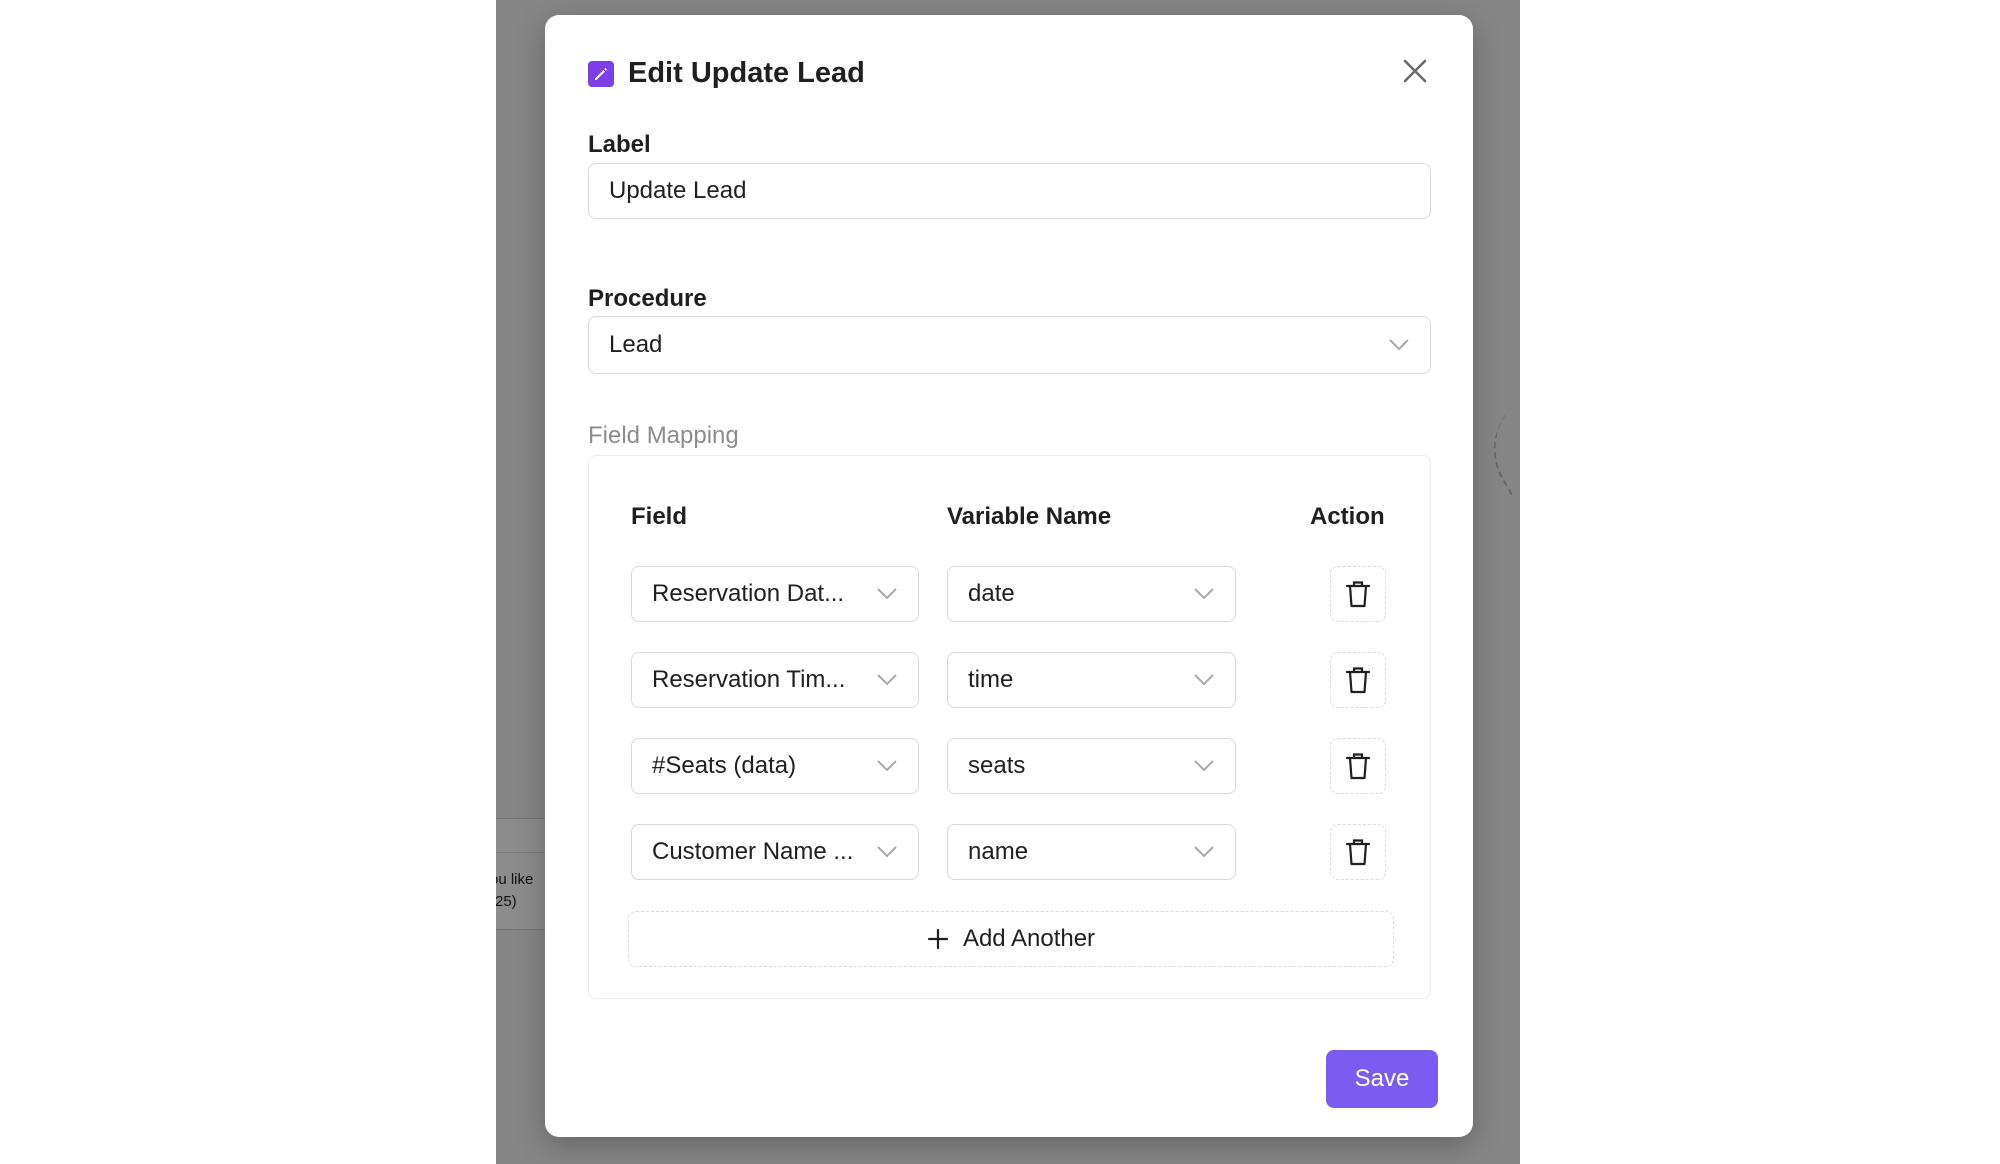 The height and width of the screenshot is (1164, 2000). I want to click on field-select-value: #Seats (data), so click(724, 765).